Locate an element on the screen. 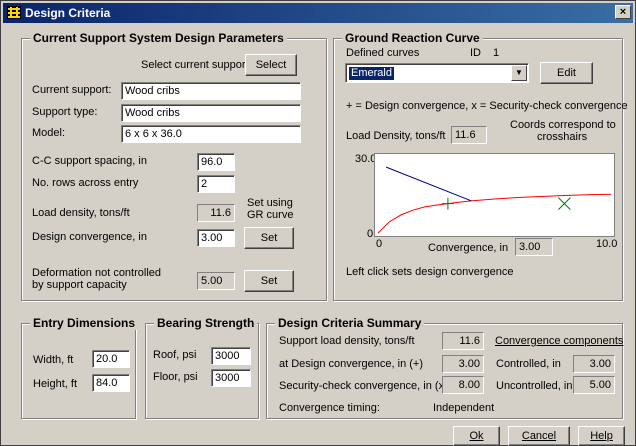  app-icon is located at coordinates (14, 12).